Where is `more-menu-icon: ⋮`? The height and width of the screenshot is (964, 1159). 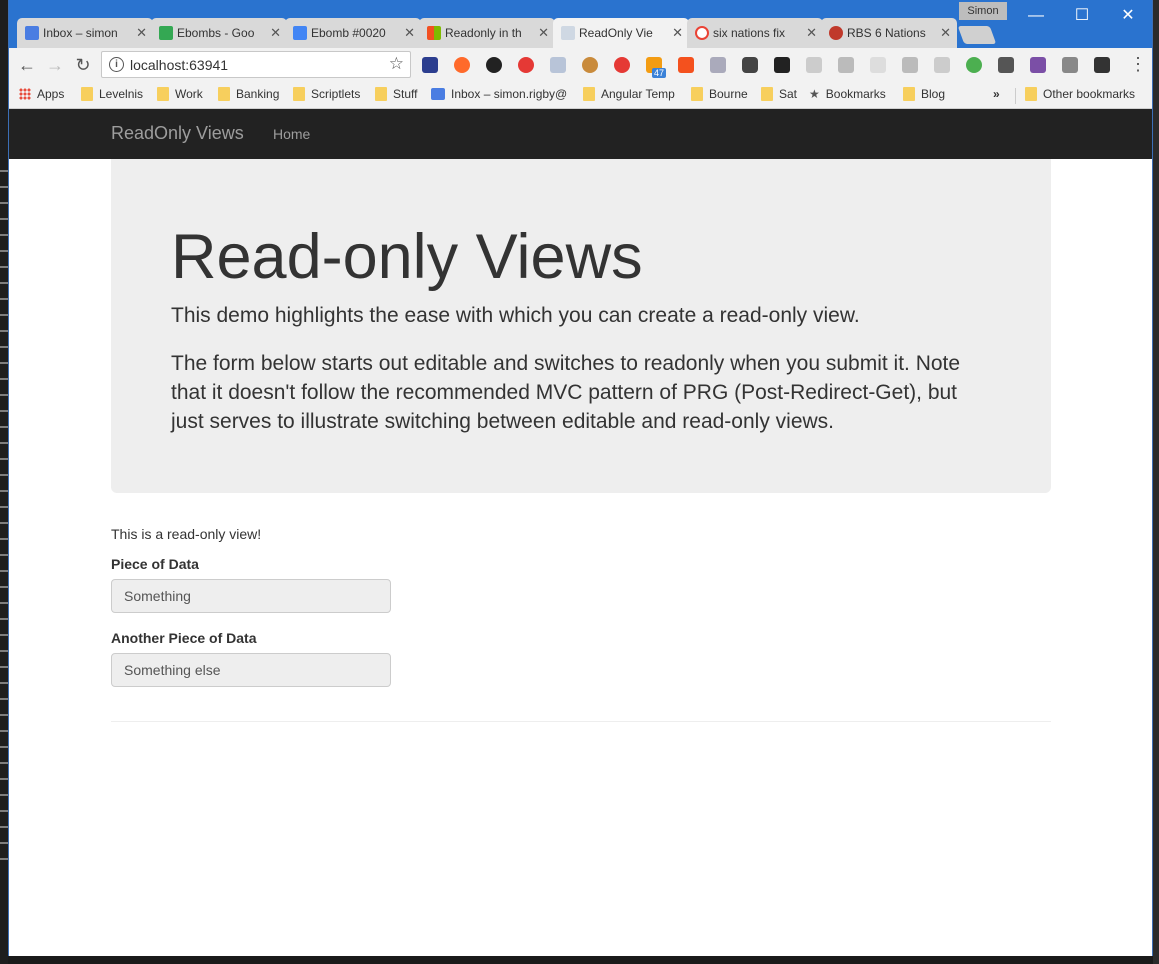
more-menu-icon: ⋮ is located at coordinates (1138, 64).